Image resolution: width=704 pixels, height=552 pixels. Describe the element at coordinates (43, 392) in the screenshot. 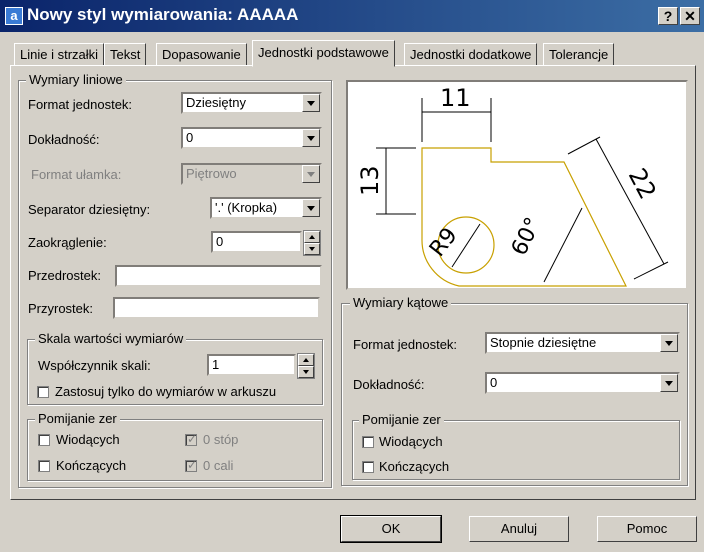

I see `layout-only-checkbox` at that location.